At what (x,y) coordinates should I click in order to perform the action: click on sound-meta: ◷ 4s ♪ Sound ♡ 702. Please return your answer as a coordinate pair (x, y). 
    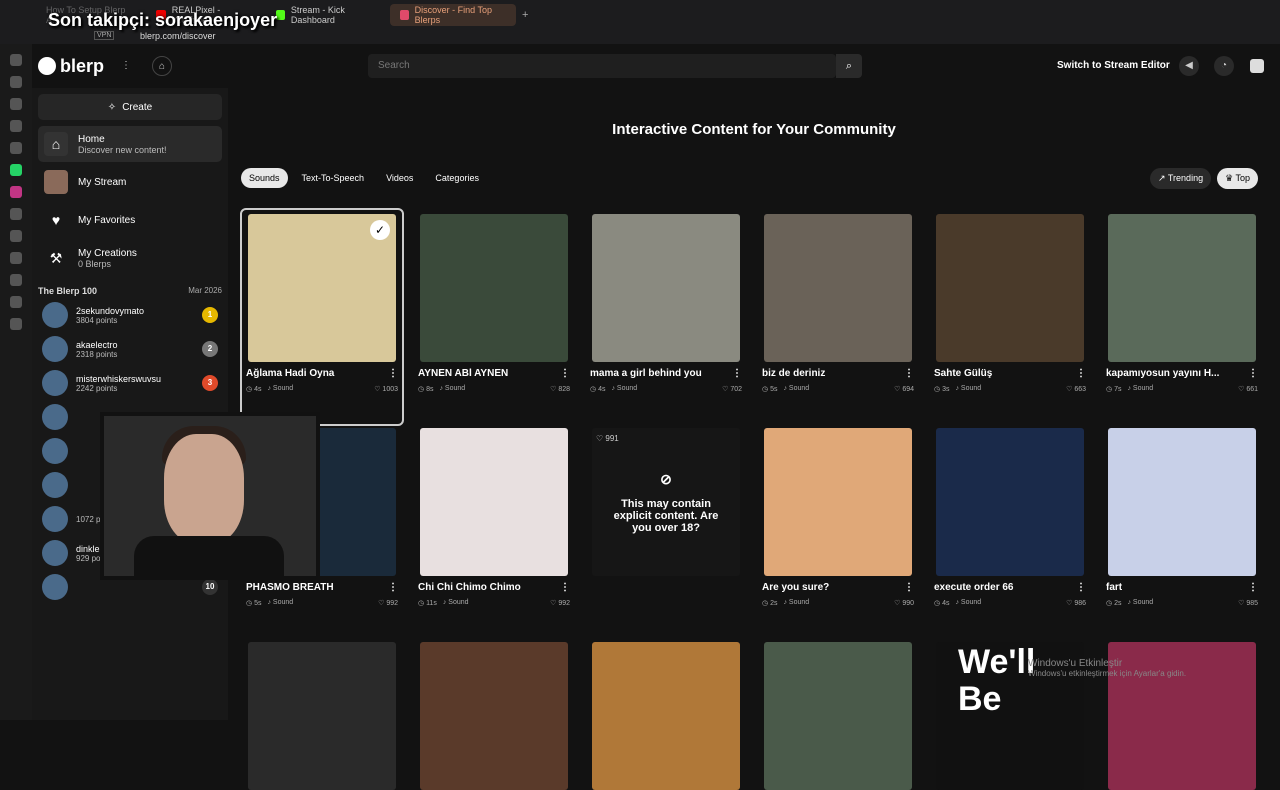
    Looking at the image, I should click on (666, 389).